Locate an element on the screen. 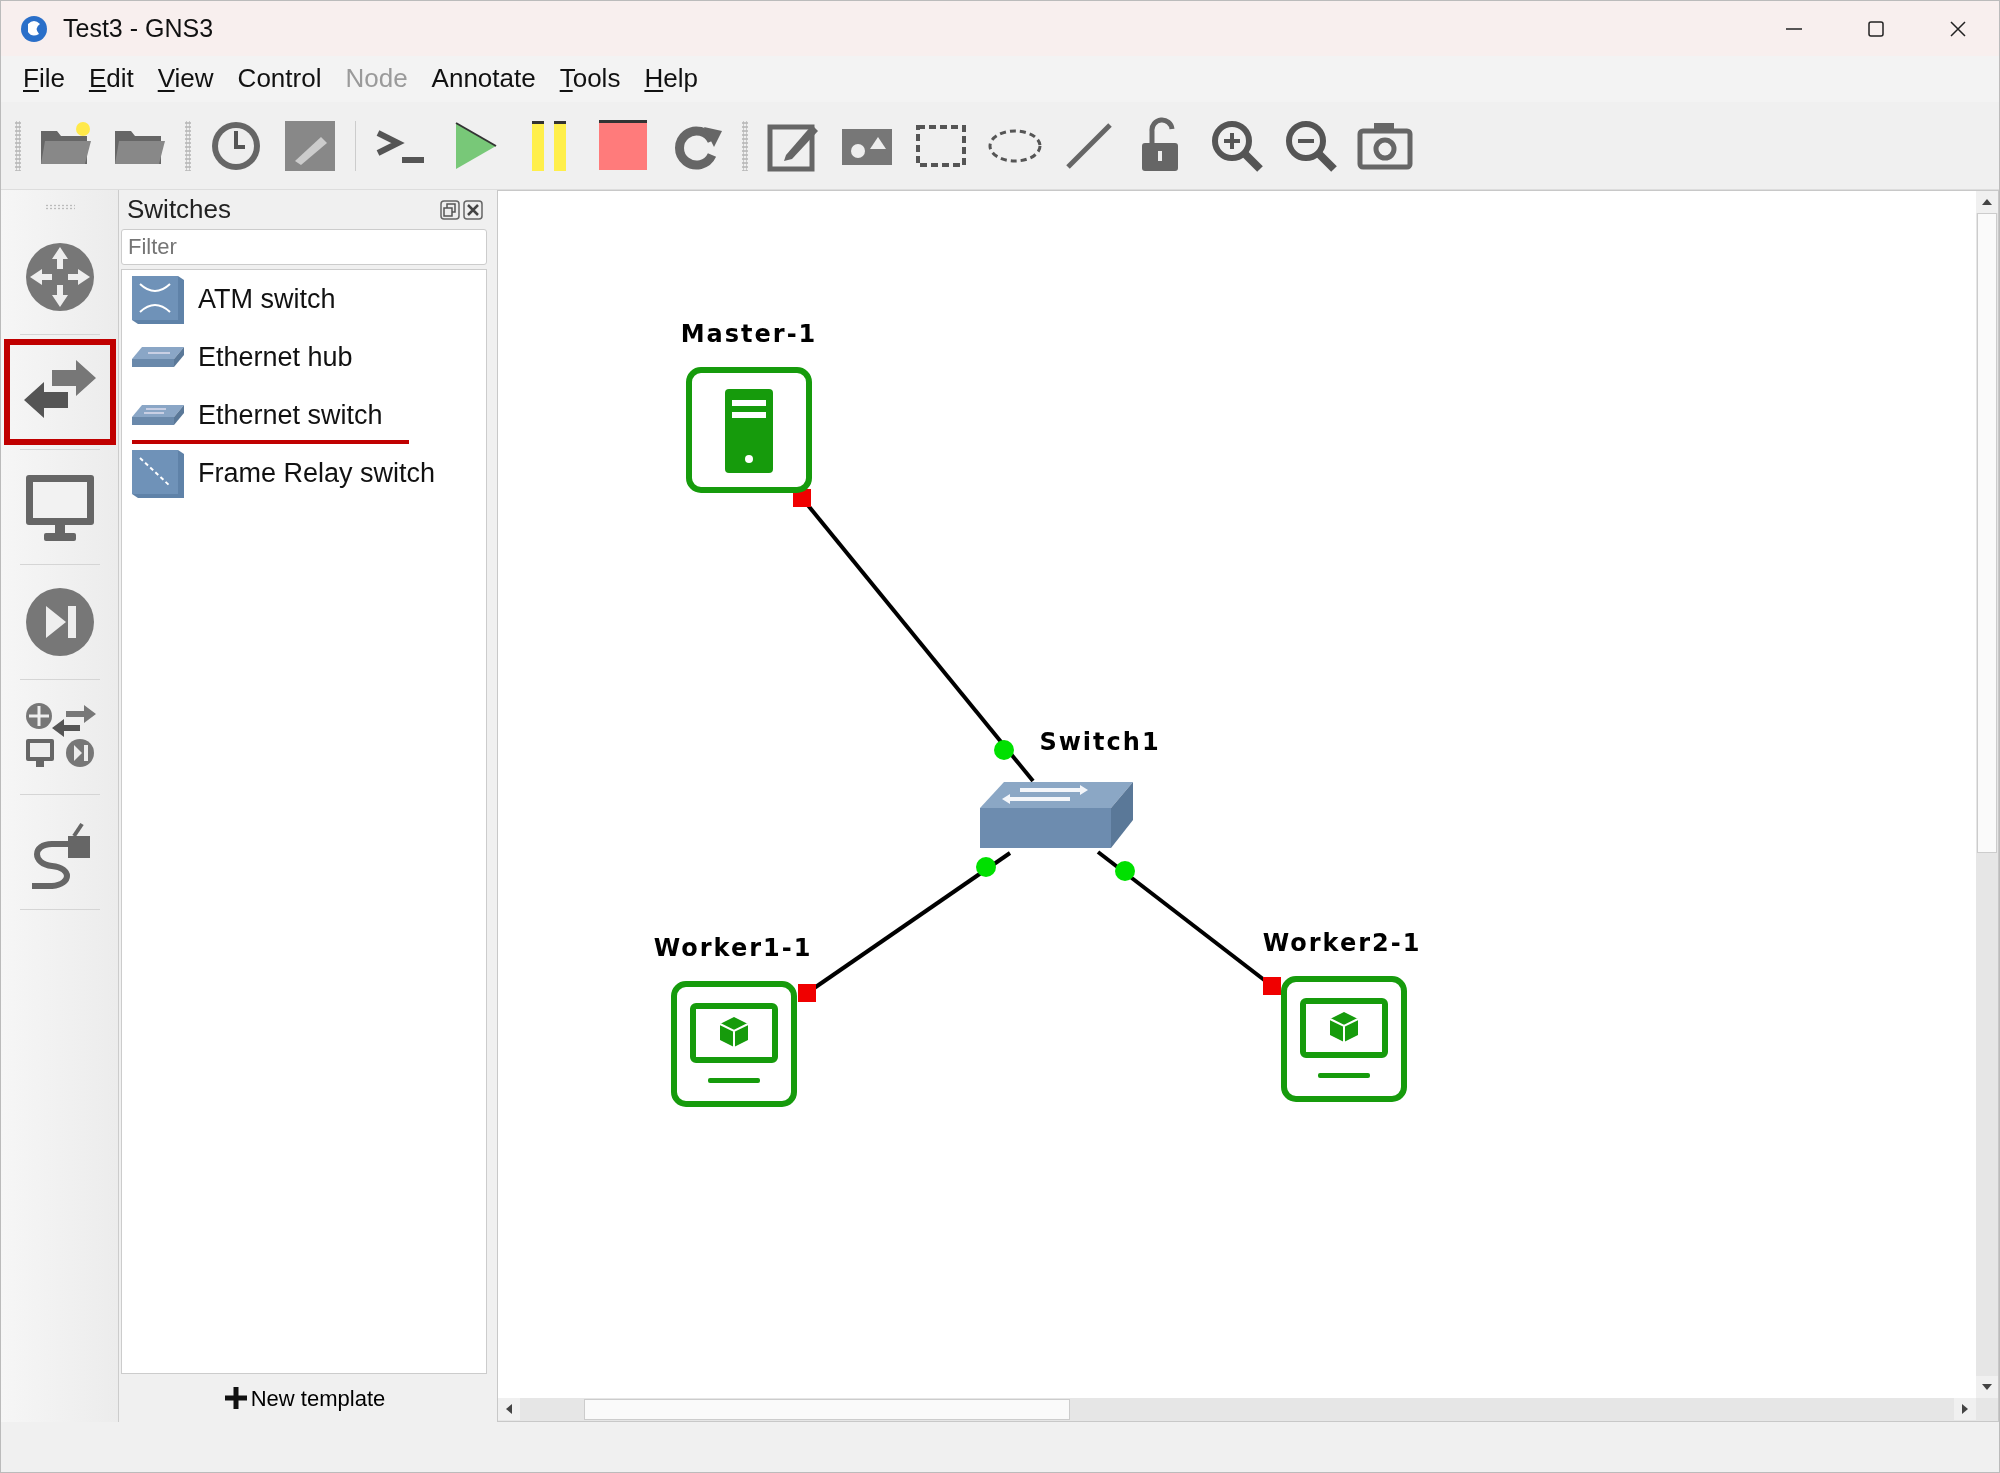  switch-icon is located at coordinates (158, 415).